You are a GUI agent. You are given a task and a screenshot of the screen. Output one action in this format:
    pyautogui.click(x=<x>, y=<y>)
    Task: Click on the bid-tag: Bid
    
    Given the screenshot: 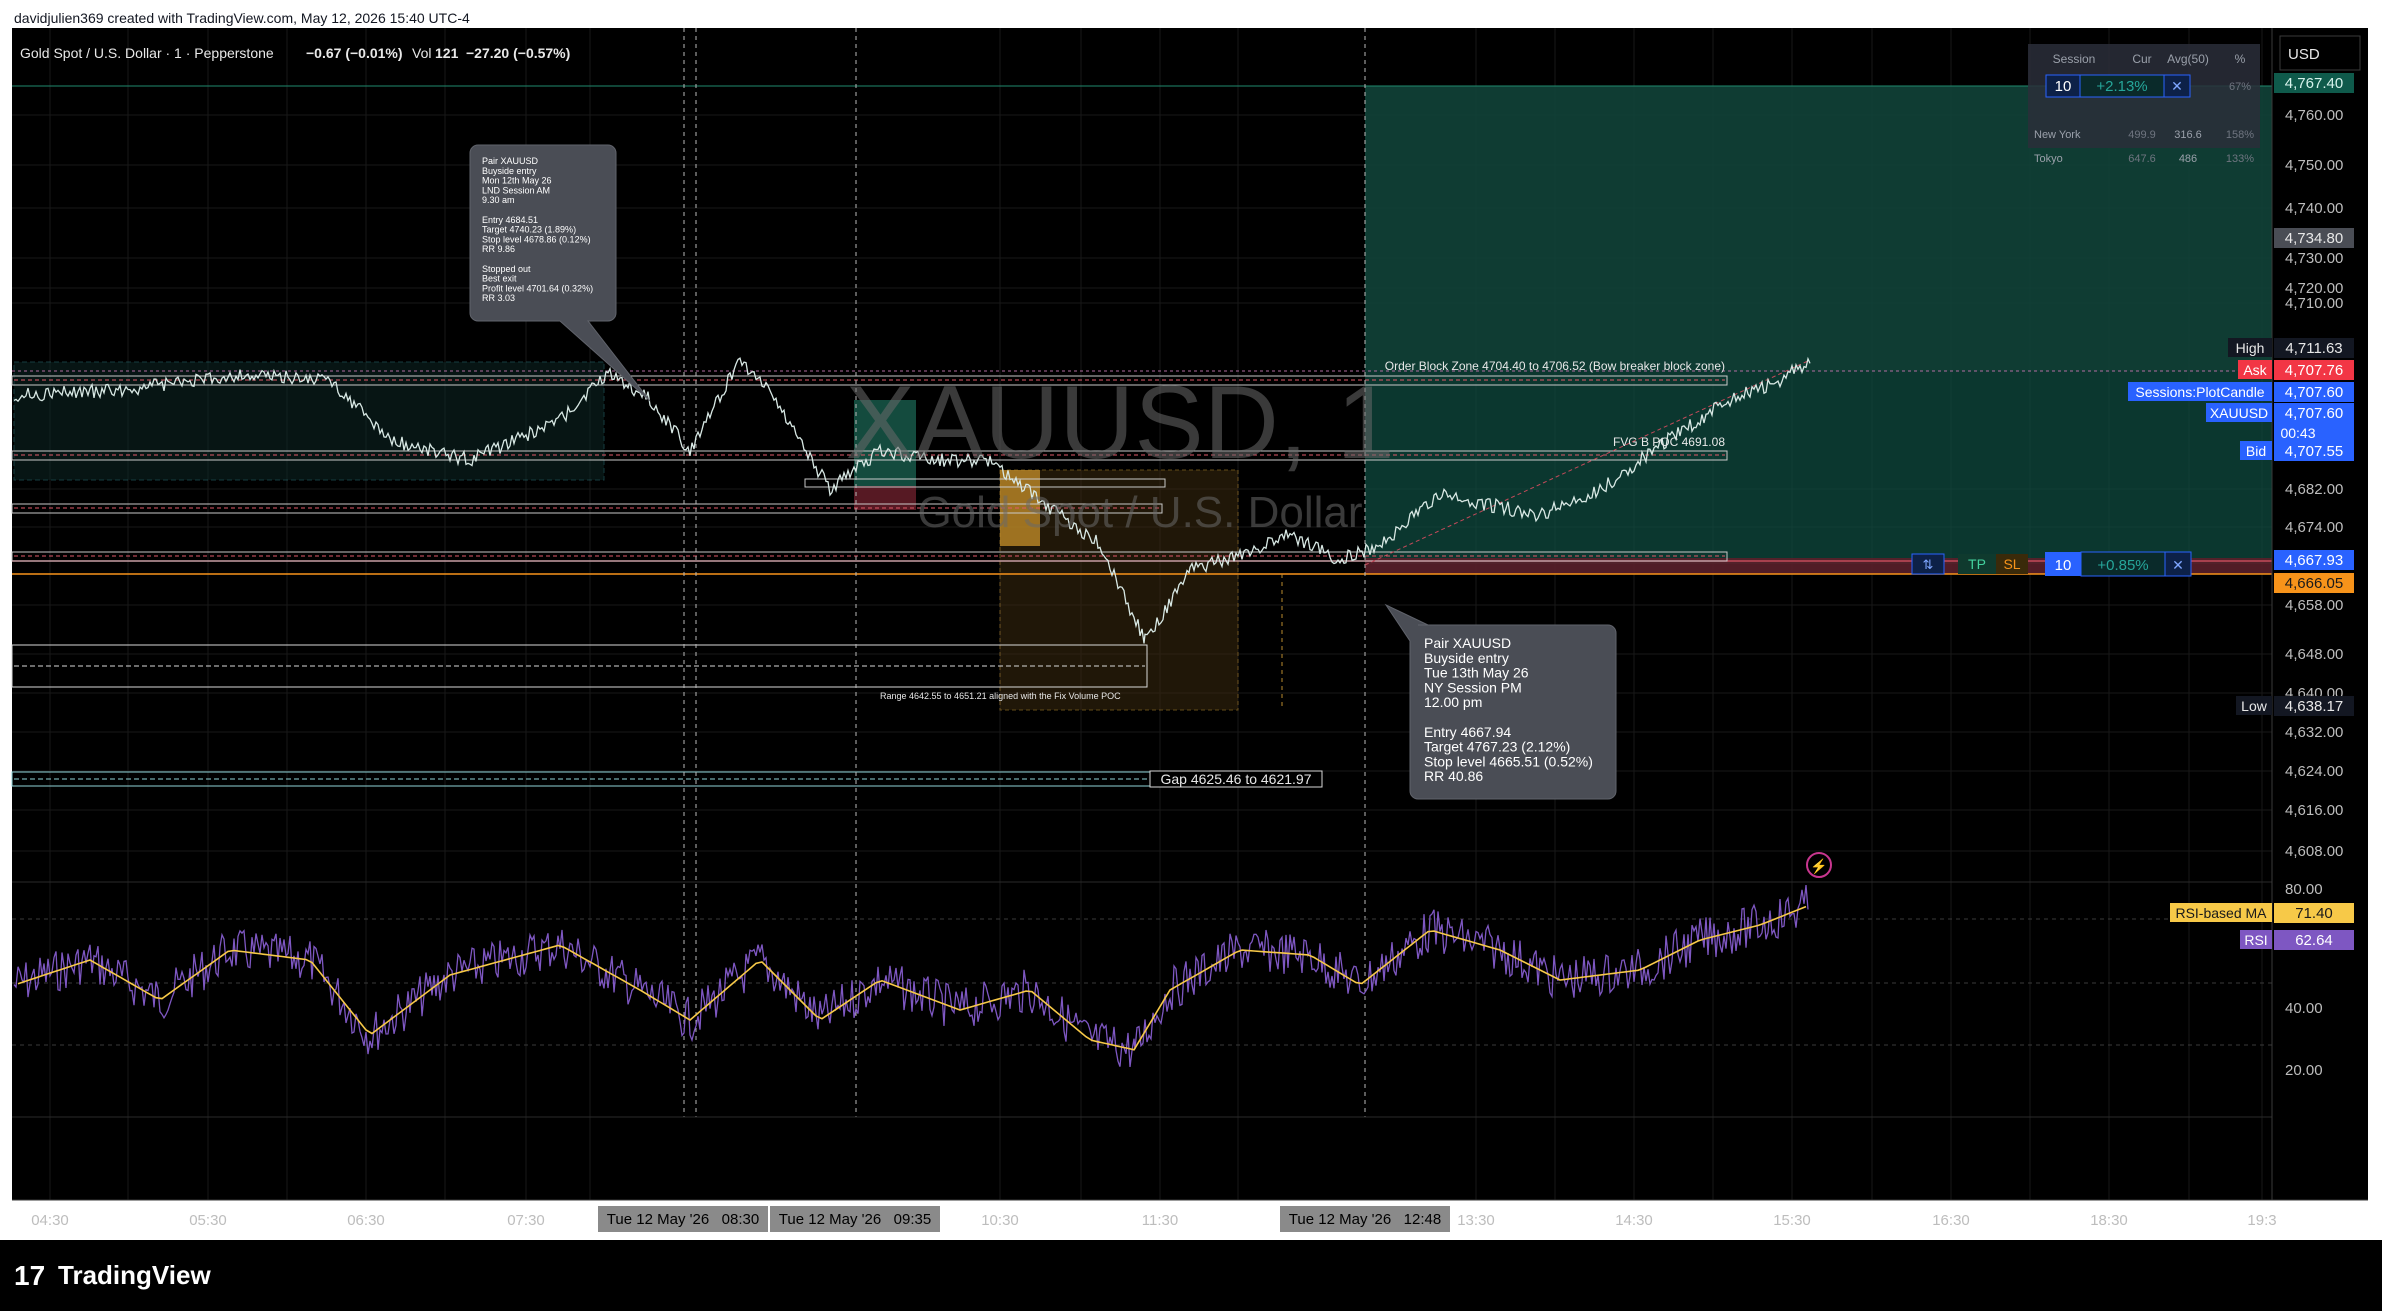 What is the action you would take?
    pyautogui.click(x=2256, y=451)
    